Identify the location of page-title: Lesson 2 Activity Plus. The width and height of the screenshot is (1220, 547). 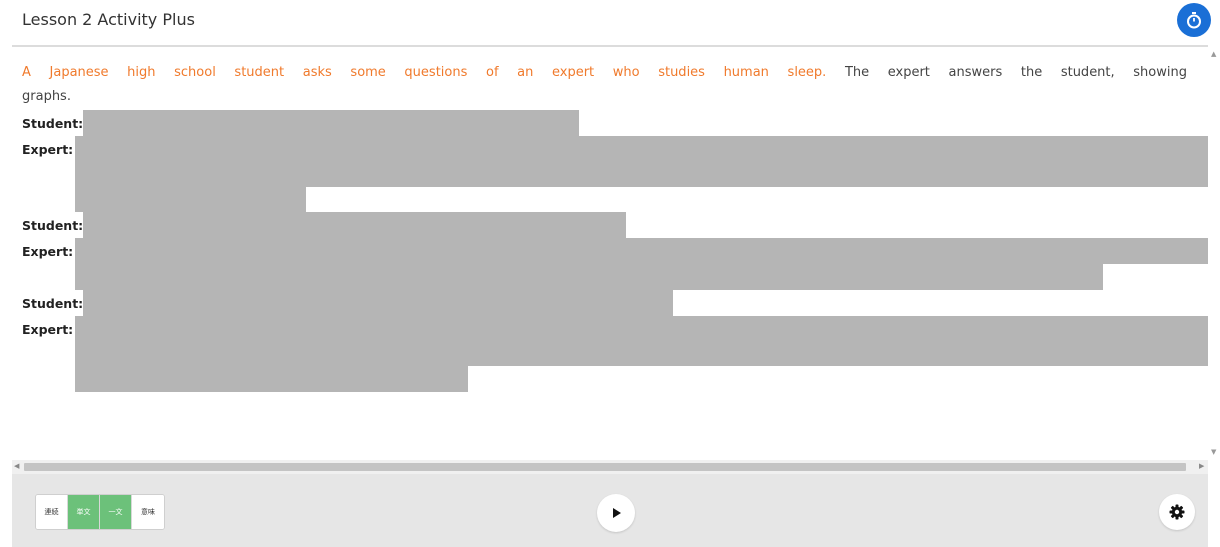
(108, 19).